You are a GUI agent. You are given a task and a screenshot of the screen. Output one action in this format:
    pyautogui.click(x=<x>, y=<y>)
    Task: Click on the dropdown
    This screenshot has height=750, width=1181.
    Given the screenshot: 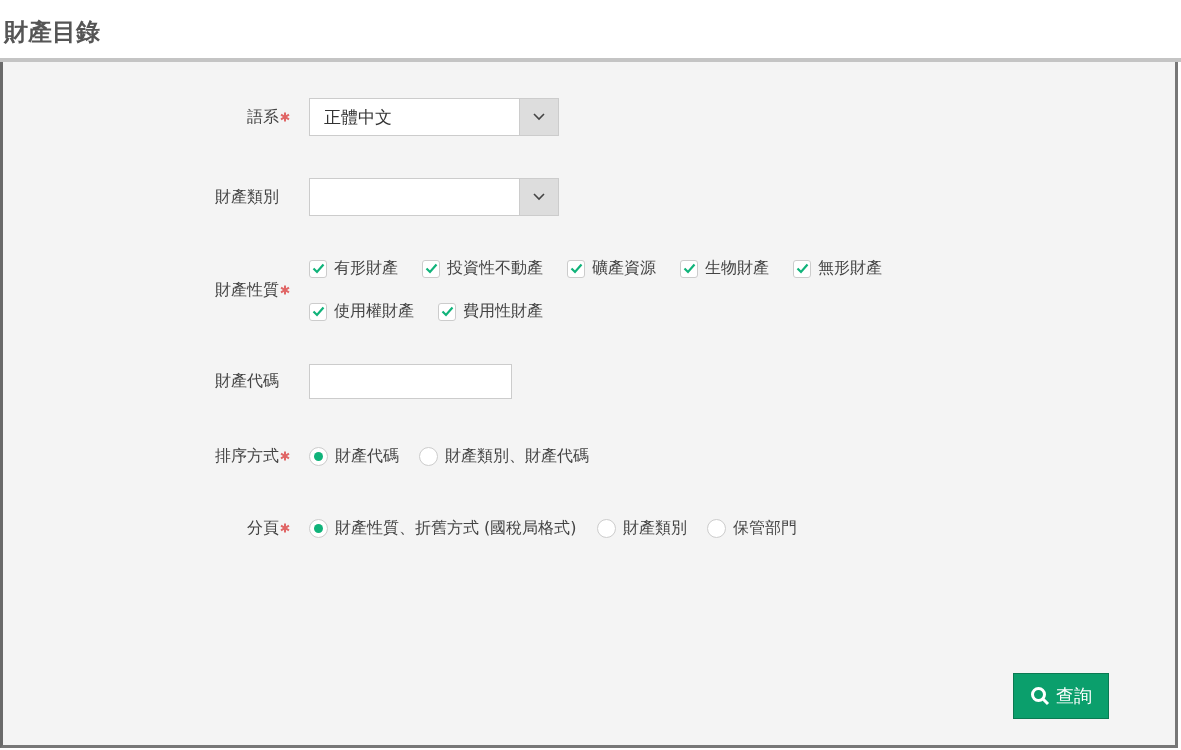 What is the action you would take?
    pyautogui.click(x=434, y=197)
    